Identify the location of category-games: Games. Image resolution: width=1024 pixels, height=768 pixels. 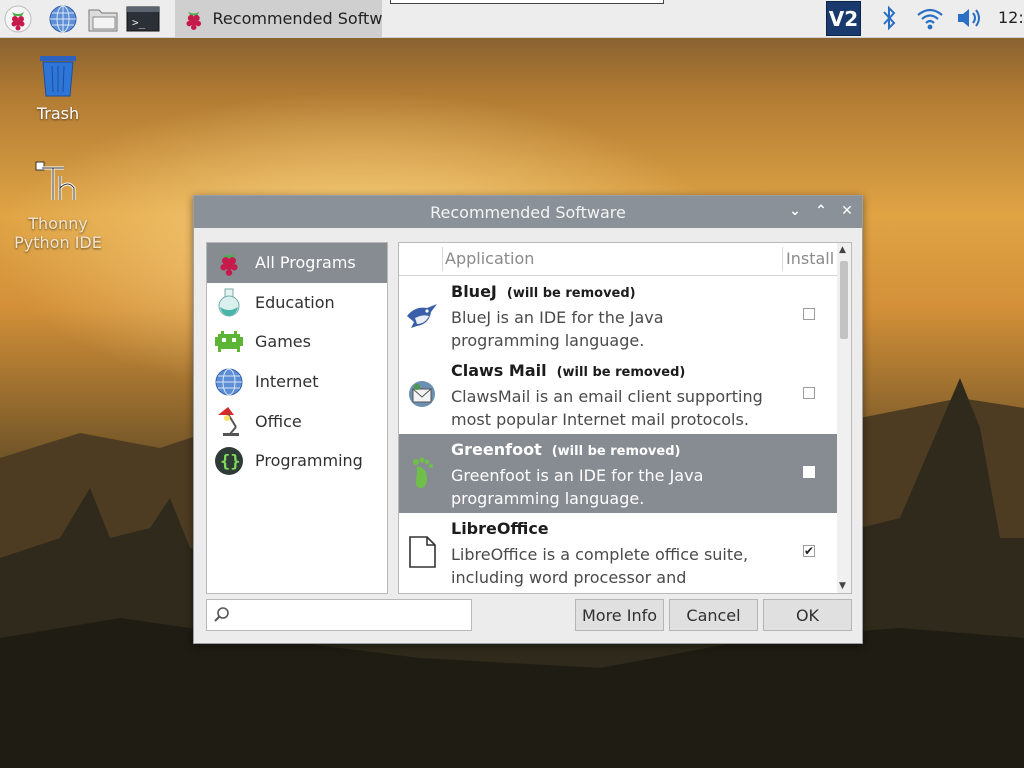
(297, 342).